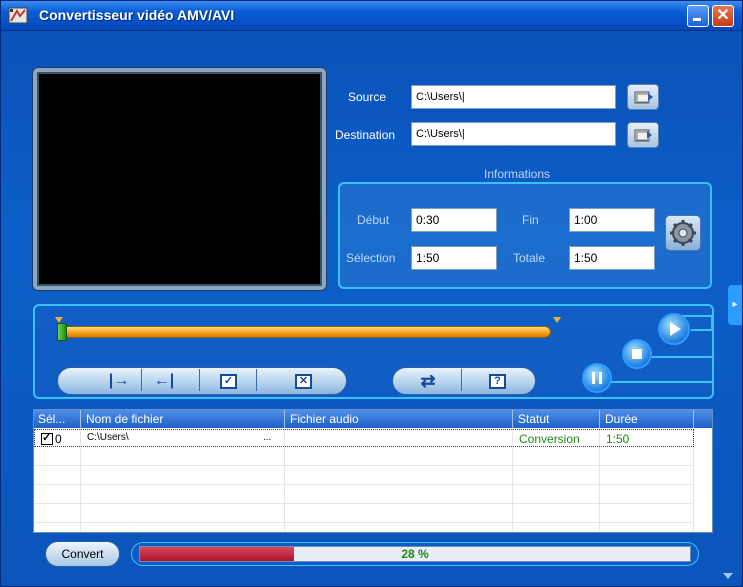 The image size is (743, 587). Describe the element at coordinates (58, 439) in the screenshot. I see `row-sel-value: 0` at that location.